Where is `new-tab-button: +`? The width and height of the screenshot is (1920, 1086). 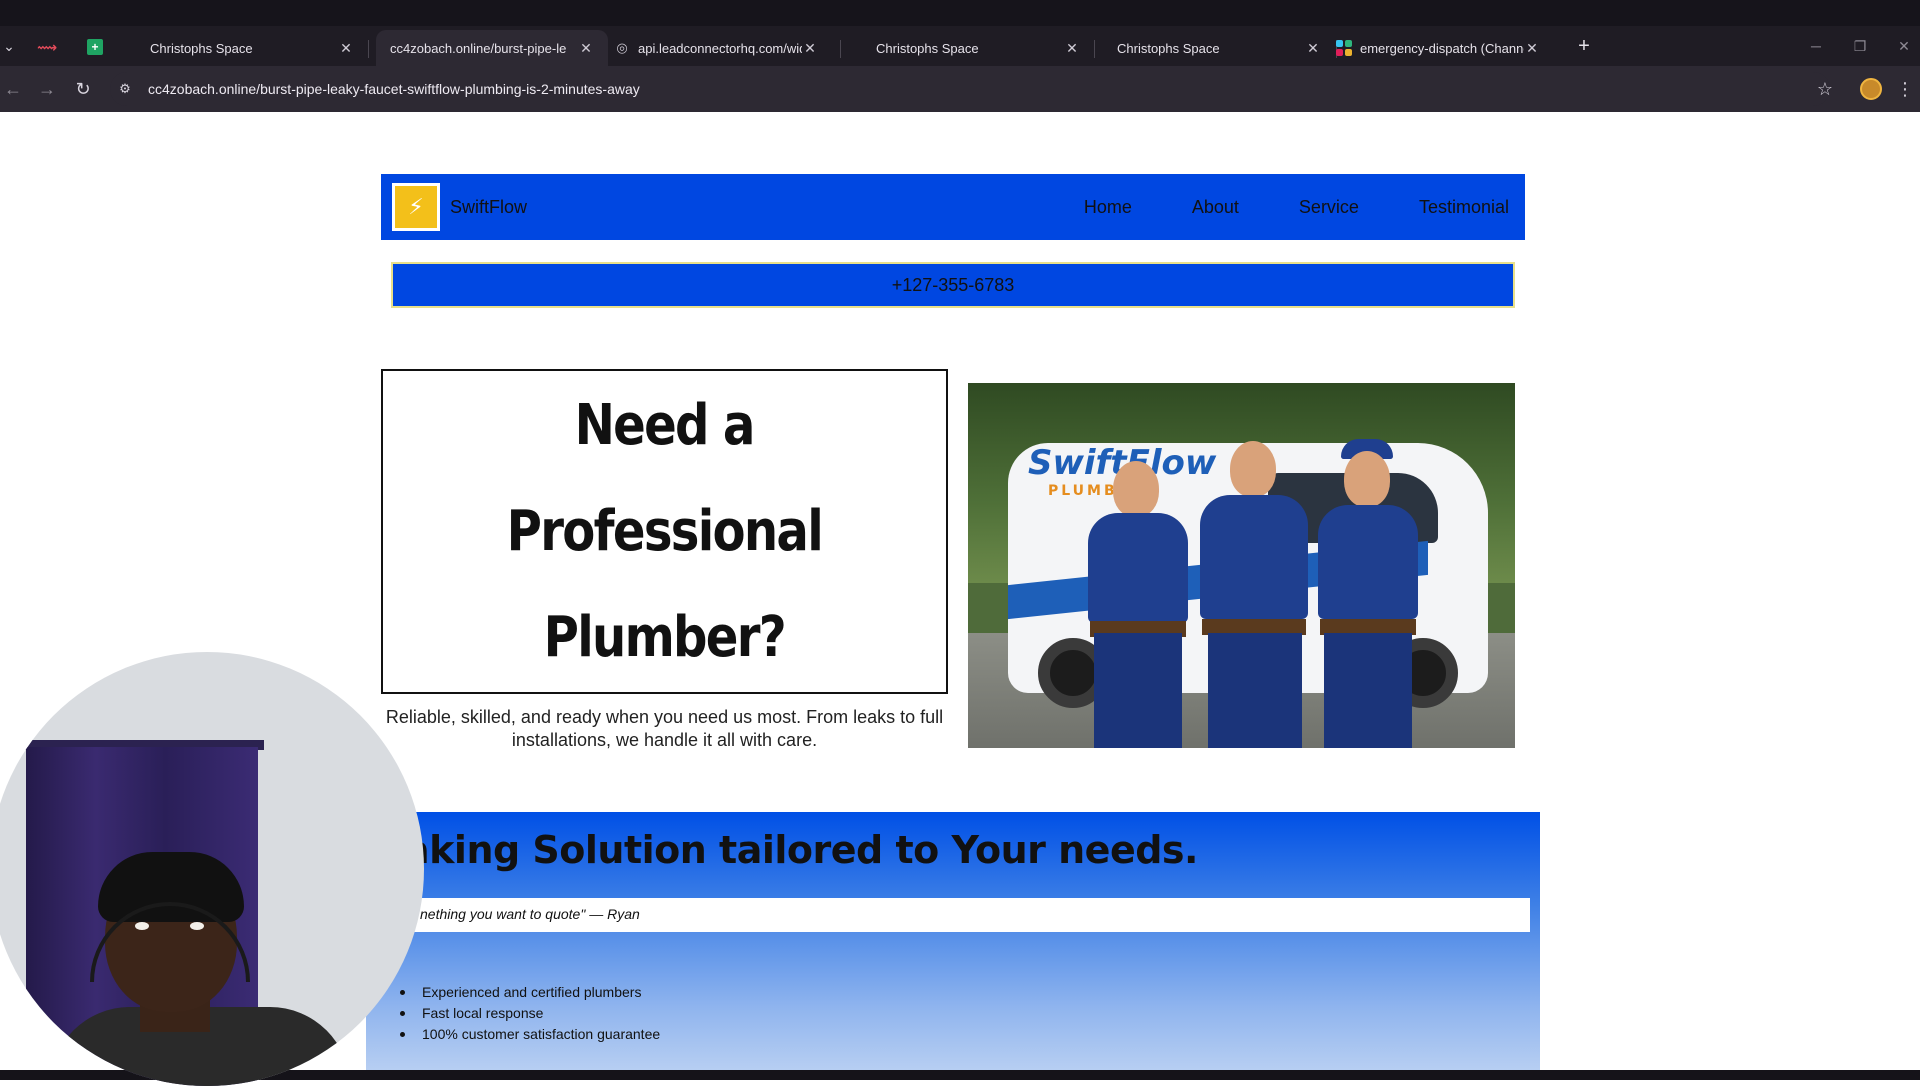
new-tab-button: + is located at coordinates (1584, 46).